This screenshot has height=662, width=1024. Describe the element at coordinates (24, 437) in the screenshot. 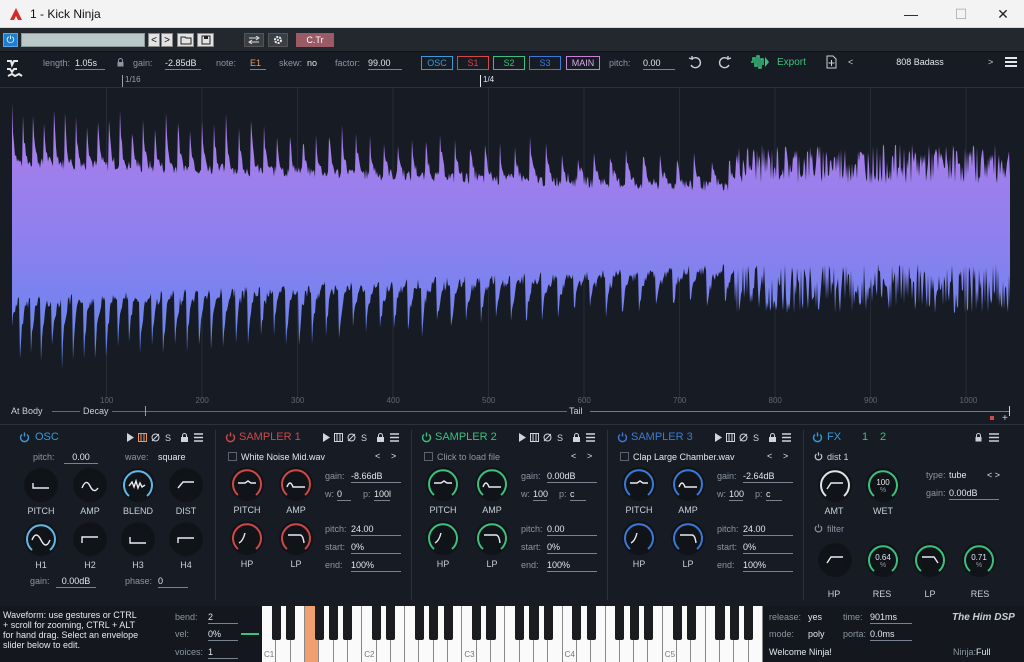

I see `osc-power-icon` at that location.